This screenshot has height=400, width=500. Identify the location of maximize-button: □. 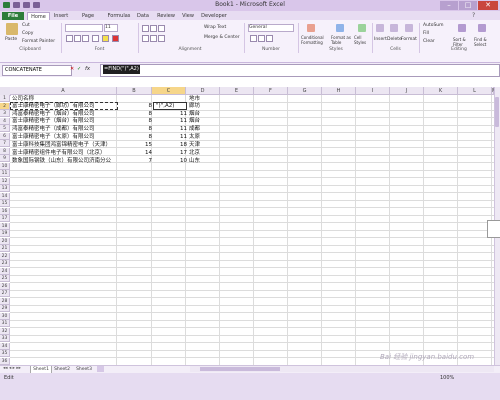
(468, 5).